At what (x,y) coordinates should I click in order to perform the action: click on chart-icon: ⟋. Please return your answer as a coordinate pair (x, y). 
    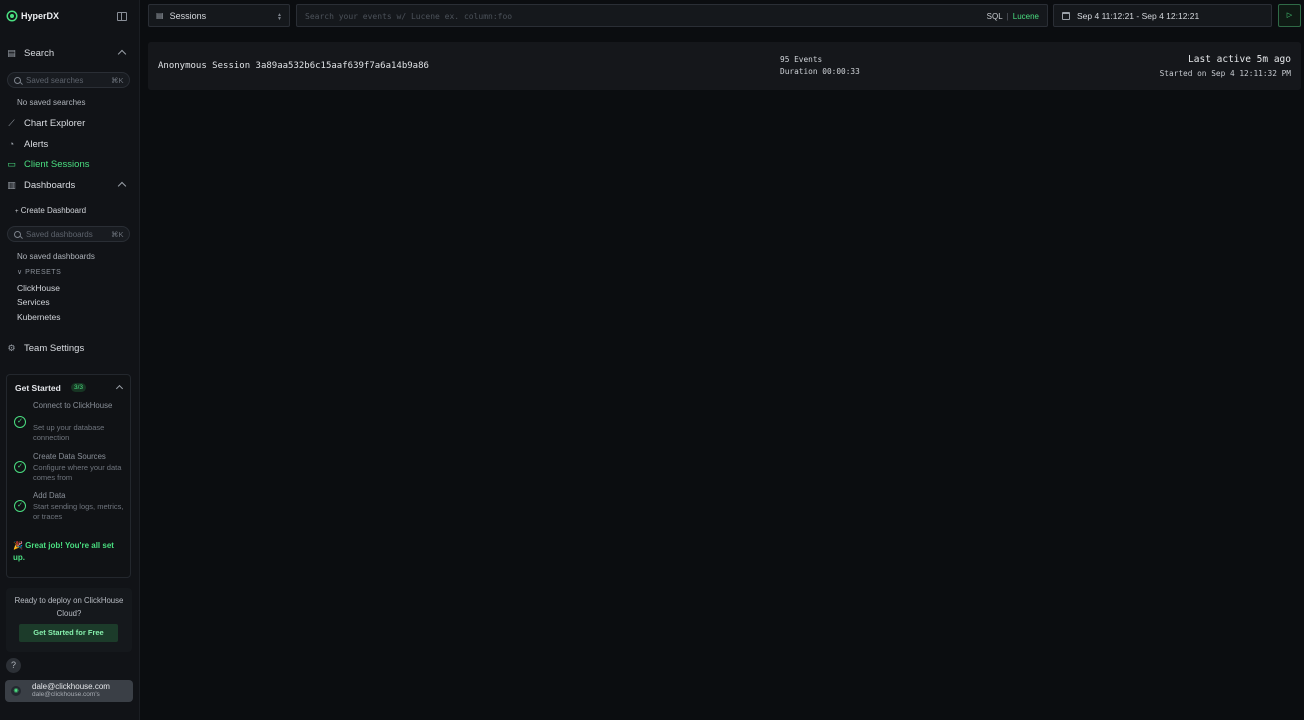
    Looking at the image, I should click on (11, 123).